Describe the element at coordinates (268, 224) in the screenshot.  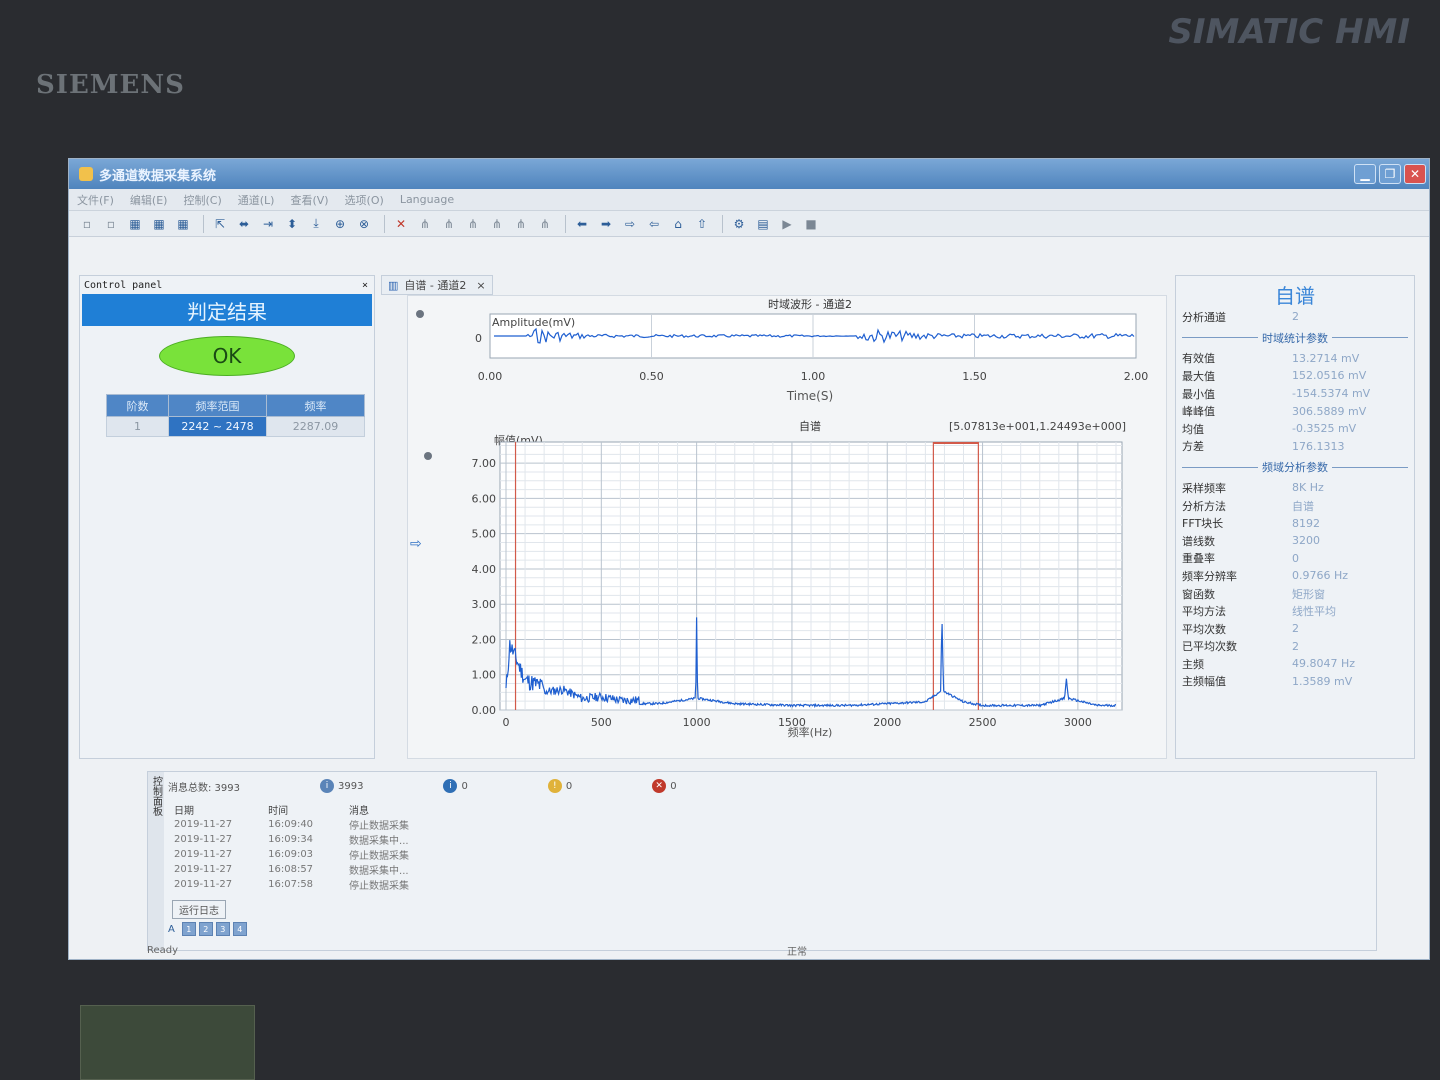
I see `zoom-x-out-icon: ⇥` at that location.